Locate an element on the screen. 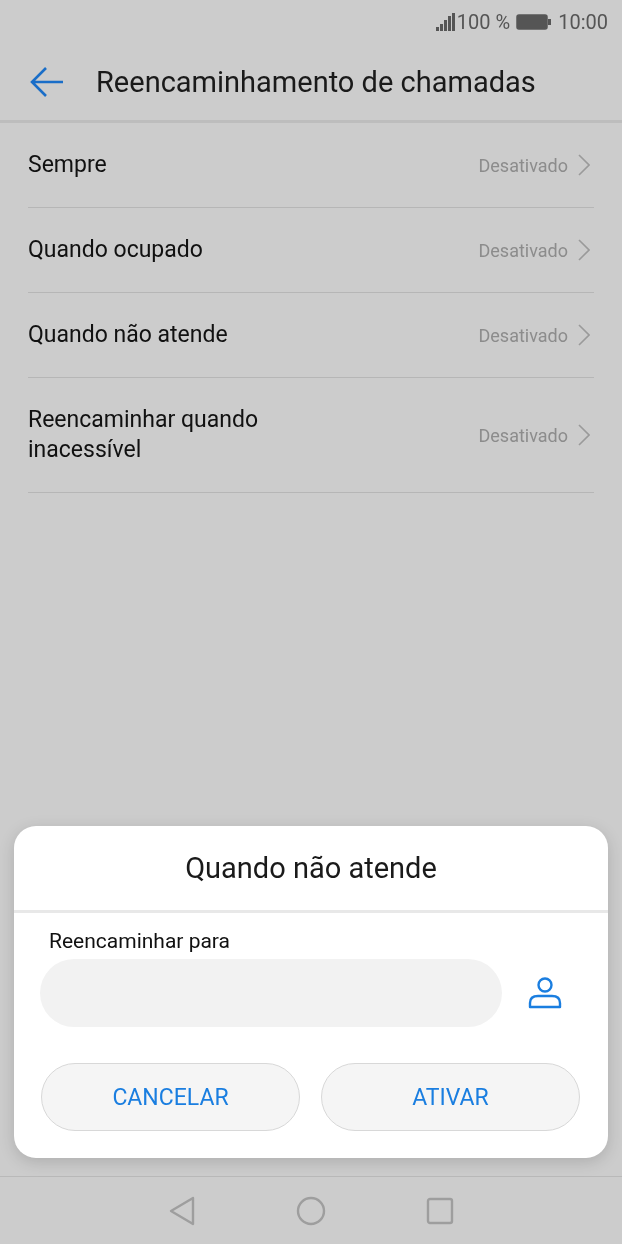 This screenshot has height=1244, width=622. dialog-button: ATIVAR is located at coordinates (450, 1097).